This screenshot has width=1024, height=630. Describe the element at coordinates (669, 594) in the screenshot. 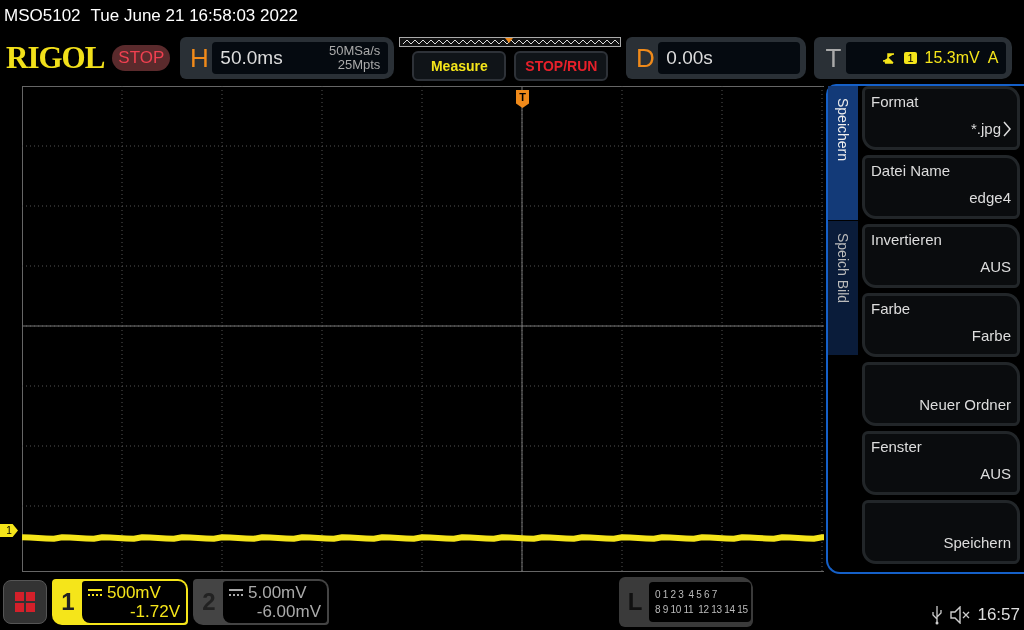

I see `logic-channel-numbers: 0 1 2 3` at that location.